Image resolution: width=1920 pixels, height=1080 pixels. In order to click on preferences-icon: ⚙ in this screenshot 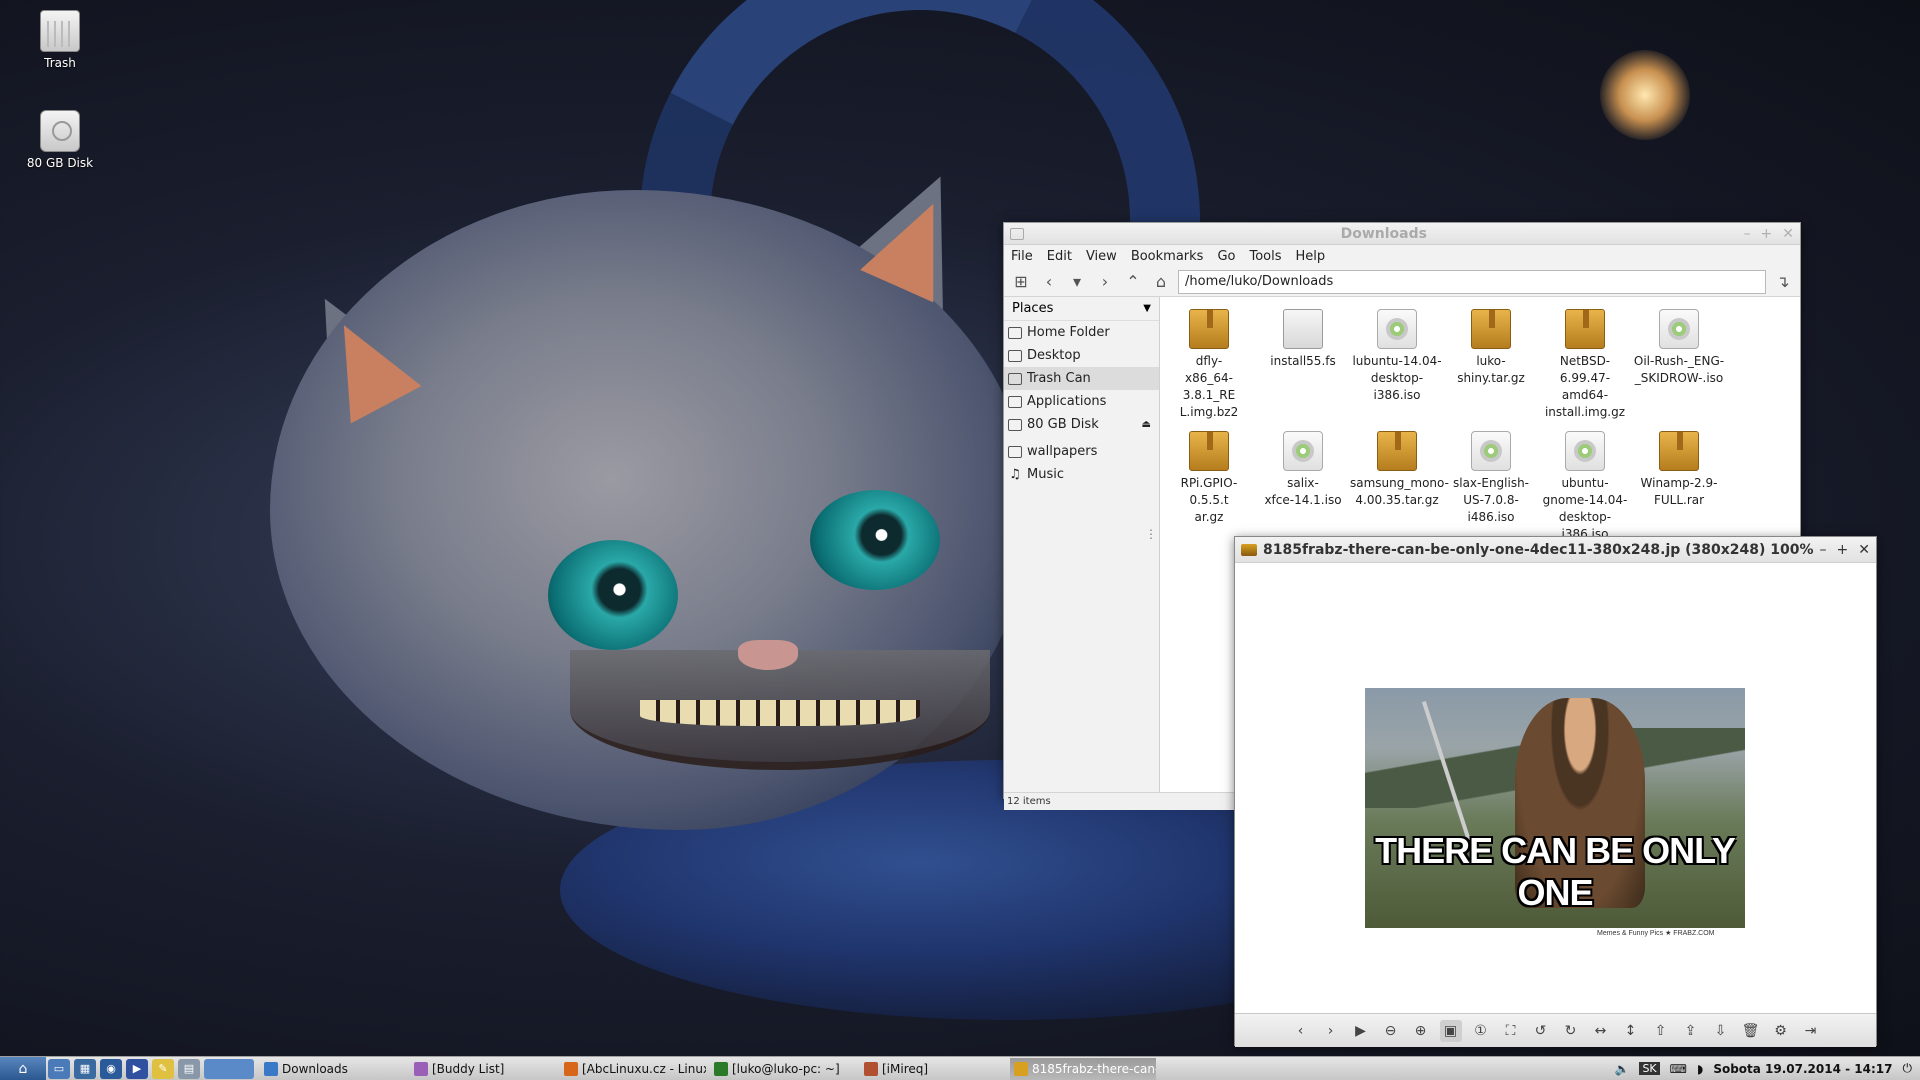, I will do `click(1781, 1031)`.